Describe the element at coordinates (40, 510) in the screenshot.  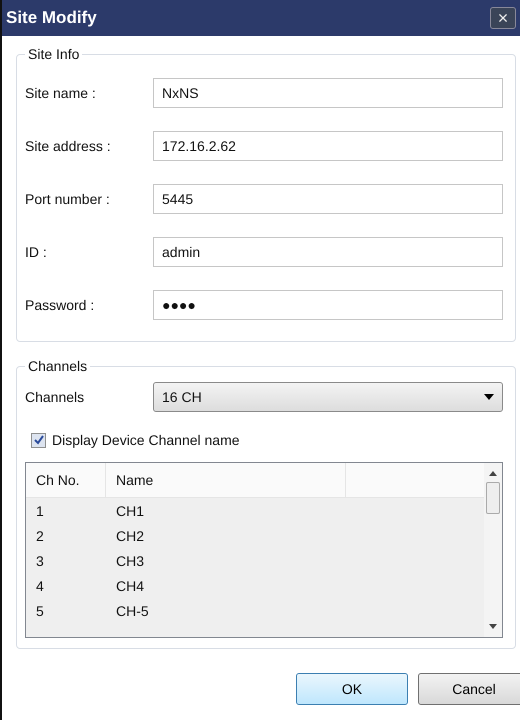
I see `table-cell-text: 1` at that location.